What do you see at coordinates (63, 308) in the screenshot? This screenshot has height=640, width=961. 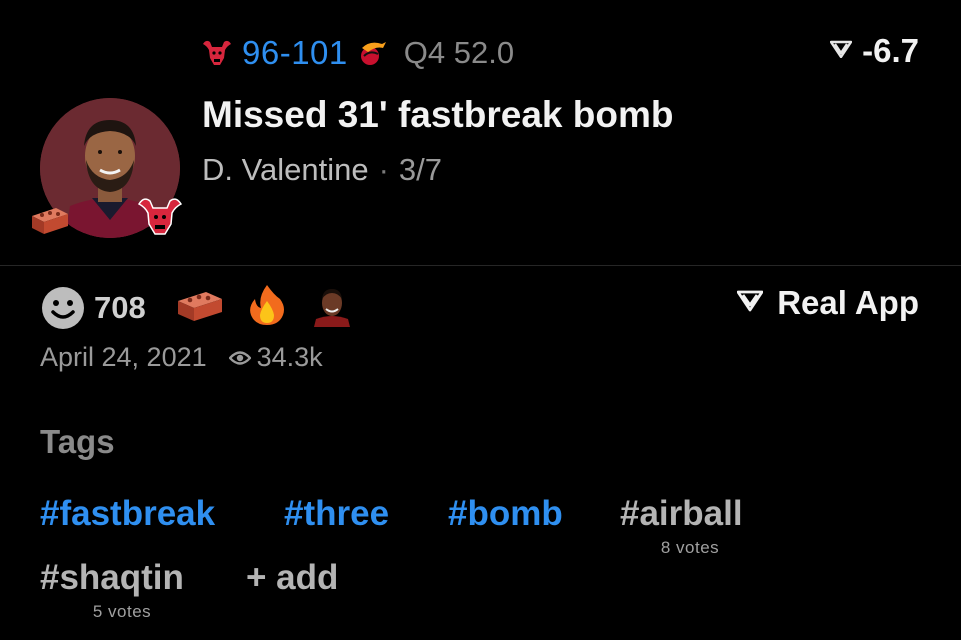 I see `smiley-reaction-icon` at bounding box center [63, 308].